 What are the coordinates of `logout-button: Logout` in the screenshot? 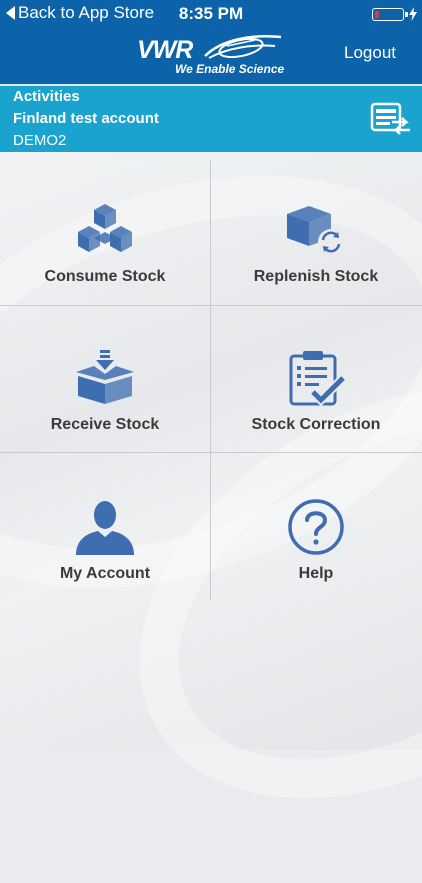 It's located at (370, 53).